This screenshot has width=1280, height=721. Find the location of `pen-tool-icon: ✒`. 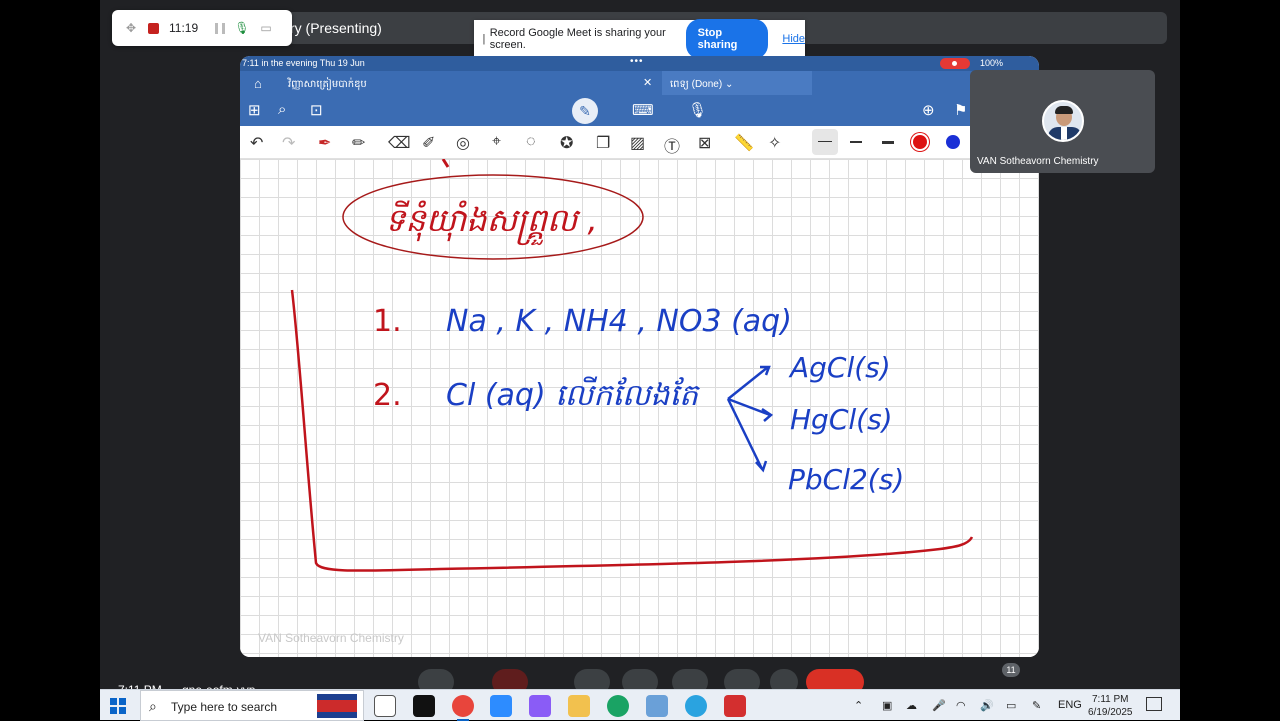

pen-tool-icon: ✒ is located at coordinates (324, 143).